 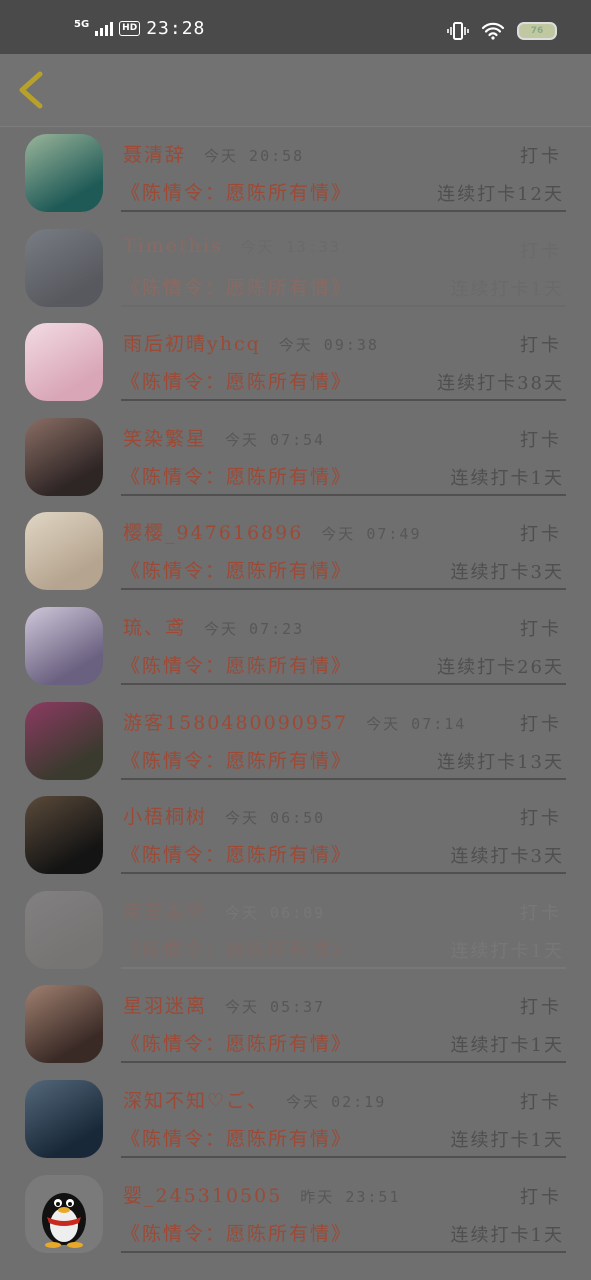 What do you see at coordinates (295, 835) in the screenshot?
I see `list-item: 小梧桐树 今天 06:50 打卡 《陈情令：愿陈所有情》 连续打卡3天` at bounding box center [295, 835].